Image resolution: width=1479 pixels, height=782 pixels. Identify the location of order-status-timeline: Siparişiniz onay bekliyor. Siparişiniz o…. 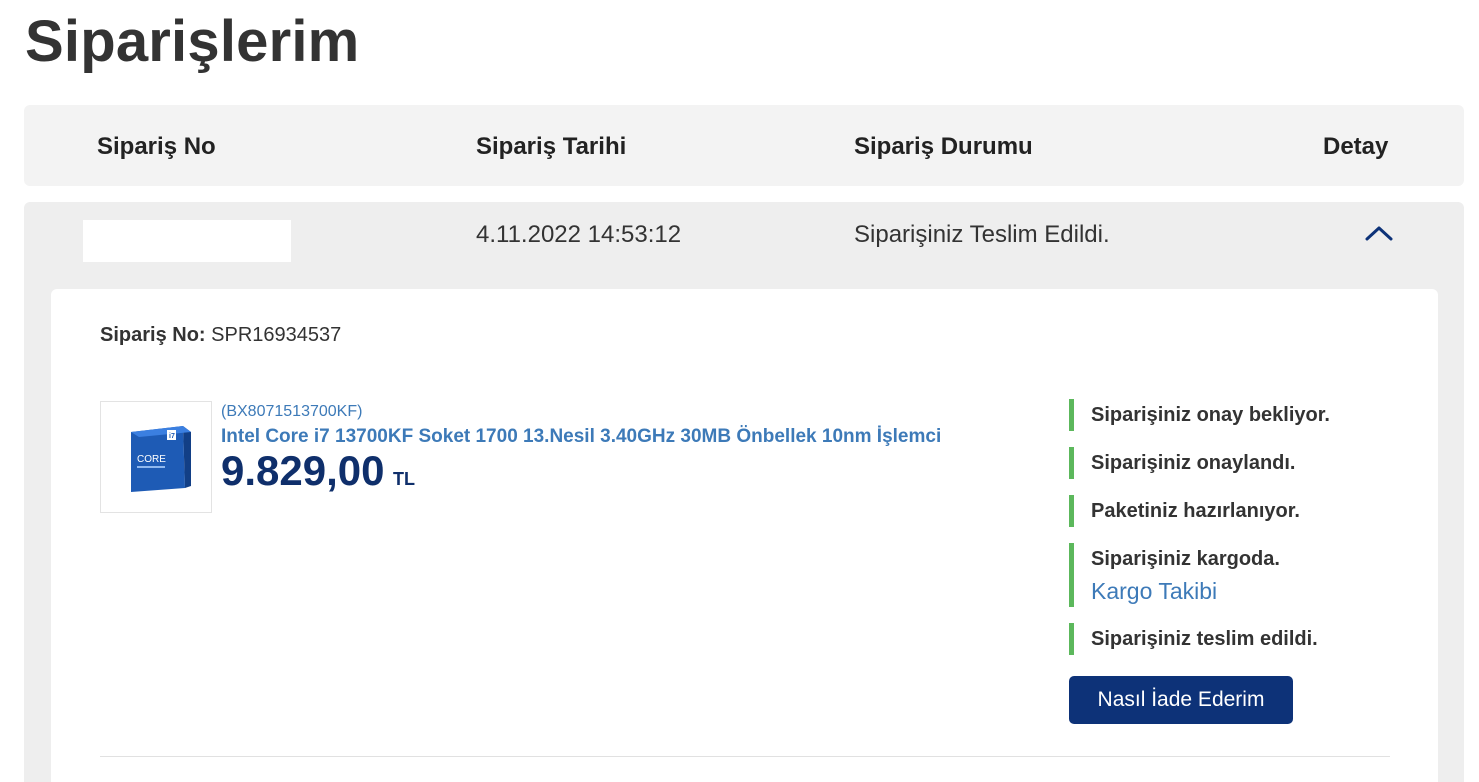
(1239, 535).